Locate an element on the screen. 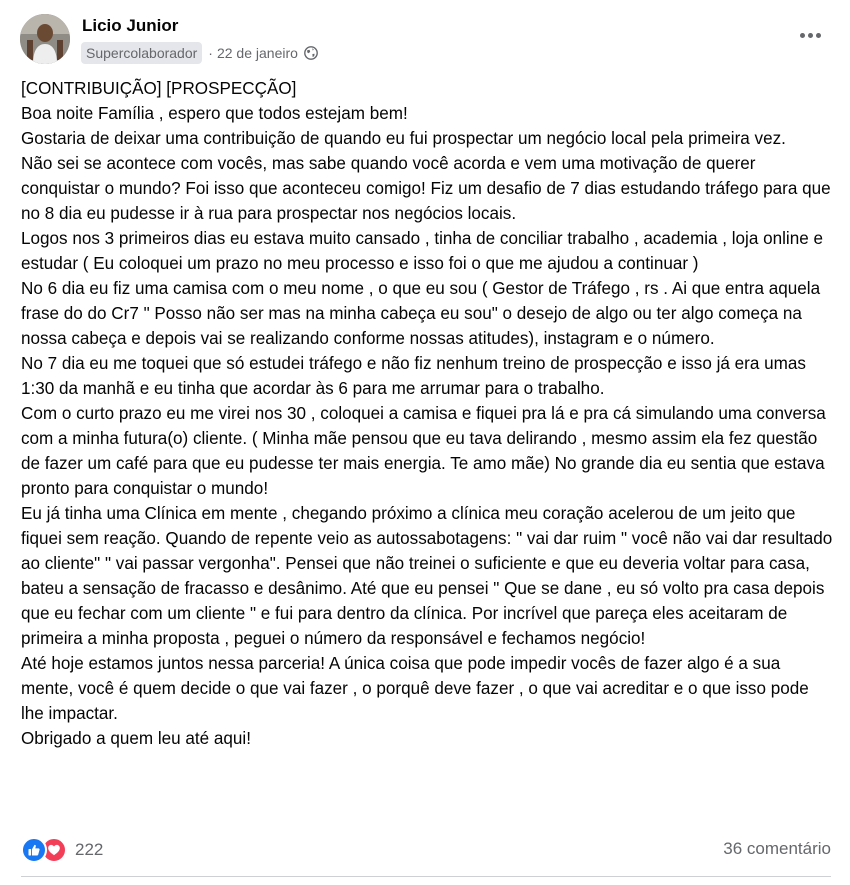 The width and height of the screenshot is (850, 885). reactions-summary: 222 is located at coordinates (62, 850).